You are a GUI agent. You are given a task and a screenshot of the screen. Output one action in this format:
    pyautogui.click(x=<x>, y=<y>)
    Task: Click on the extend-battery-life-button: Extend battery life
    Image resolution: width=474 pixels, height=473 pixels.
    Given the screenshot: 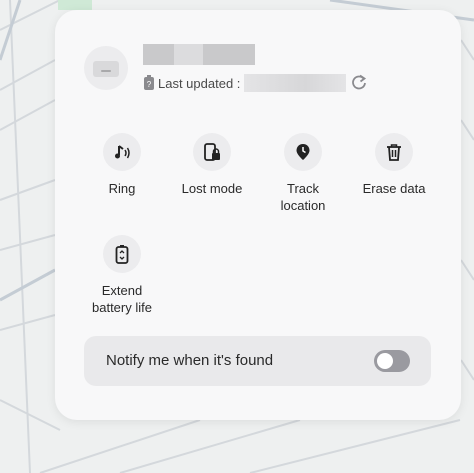 What is the action you would take?
    pyautogui.click(x=122, y=275)
    